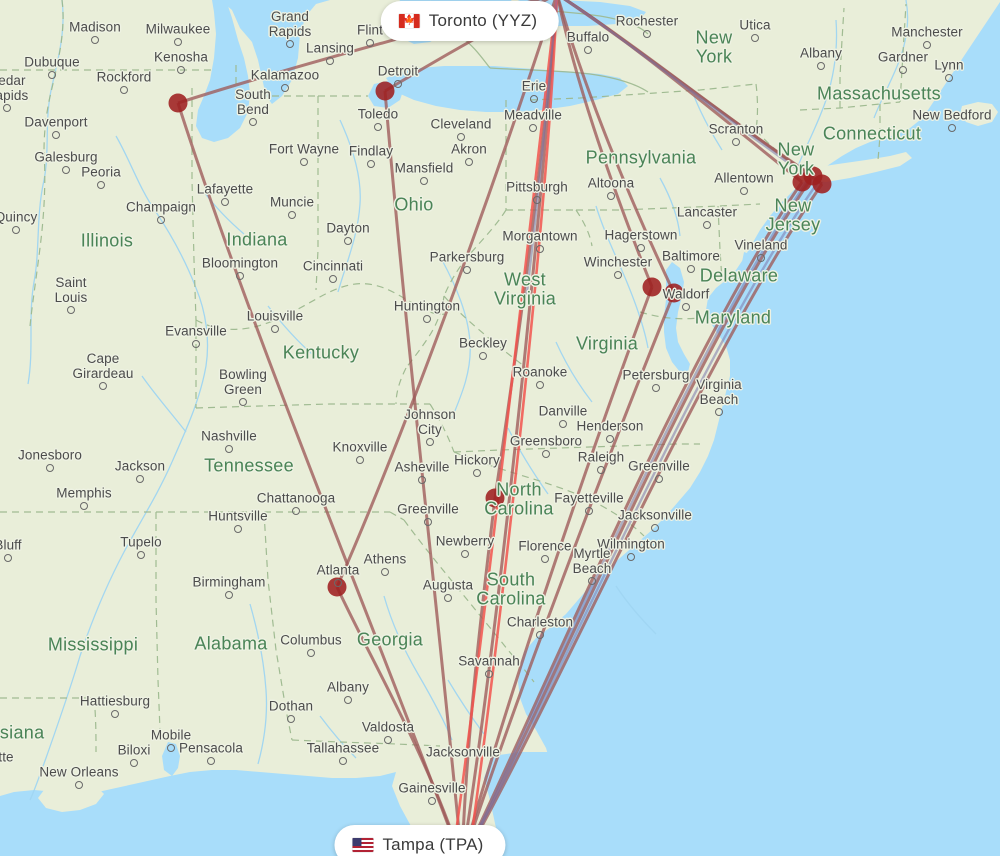  What do you see at coordinates (423, 473) in the screenshot?
I see `route-tpa-dtw` at bounding box center [423, 473].